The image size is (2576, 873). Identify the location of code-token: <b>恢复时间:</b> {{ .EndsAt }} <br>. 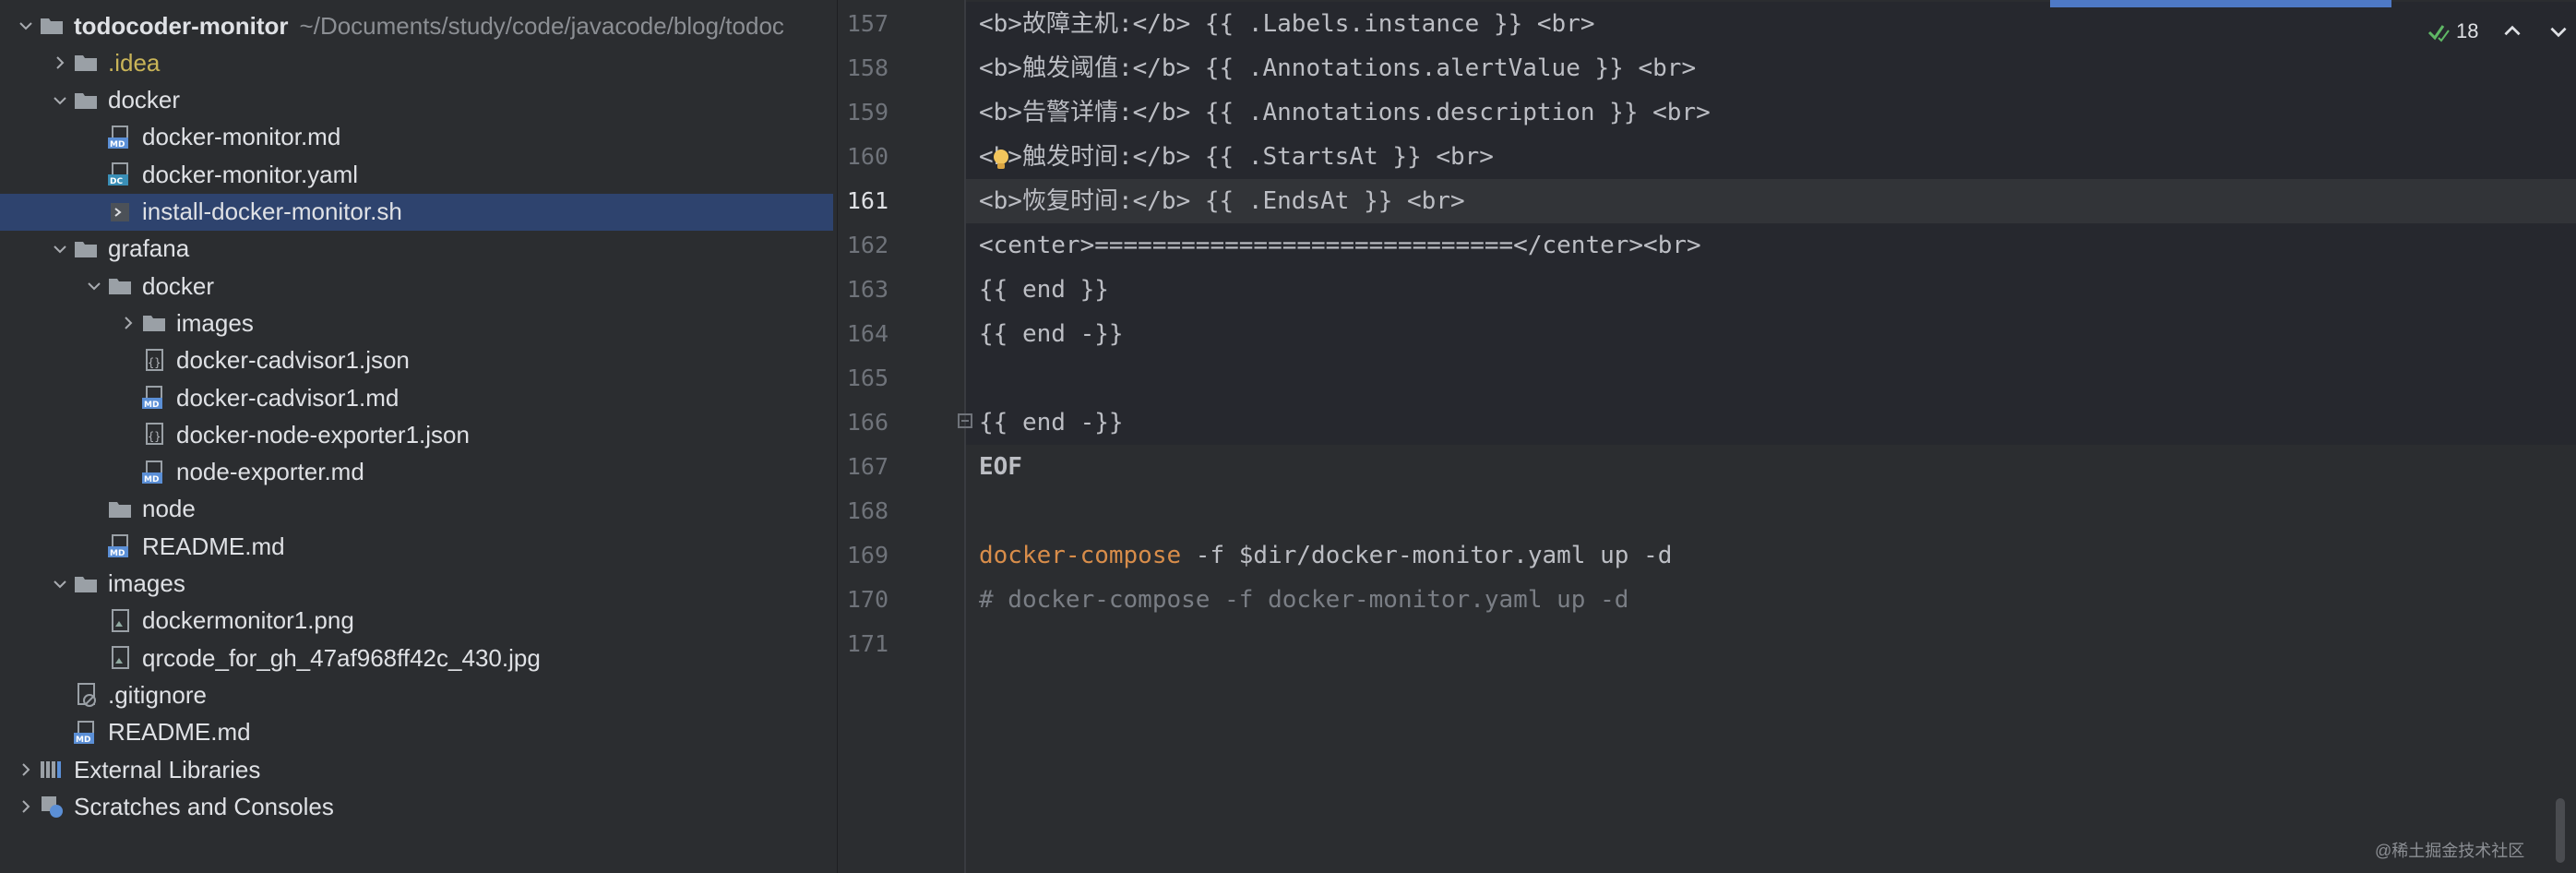
(1222, 201).